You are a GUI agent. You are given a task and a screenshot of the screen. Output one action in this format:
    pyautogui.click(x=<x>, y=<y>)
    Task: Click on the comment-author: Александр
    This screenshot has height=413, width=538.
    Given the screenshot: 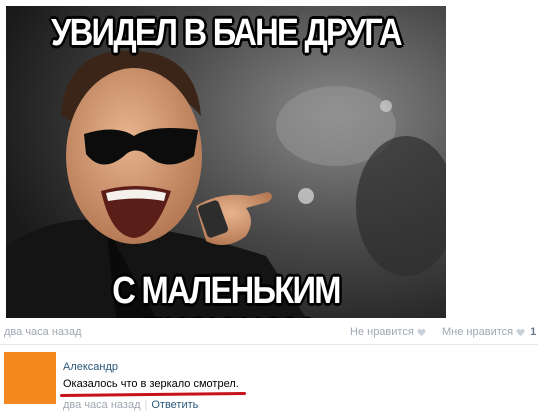 What is the action you would take?
    pyautogui.click(x=90, y=367)
    